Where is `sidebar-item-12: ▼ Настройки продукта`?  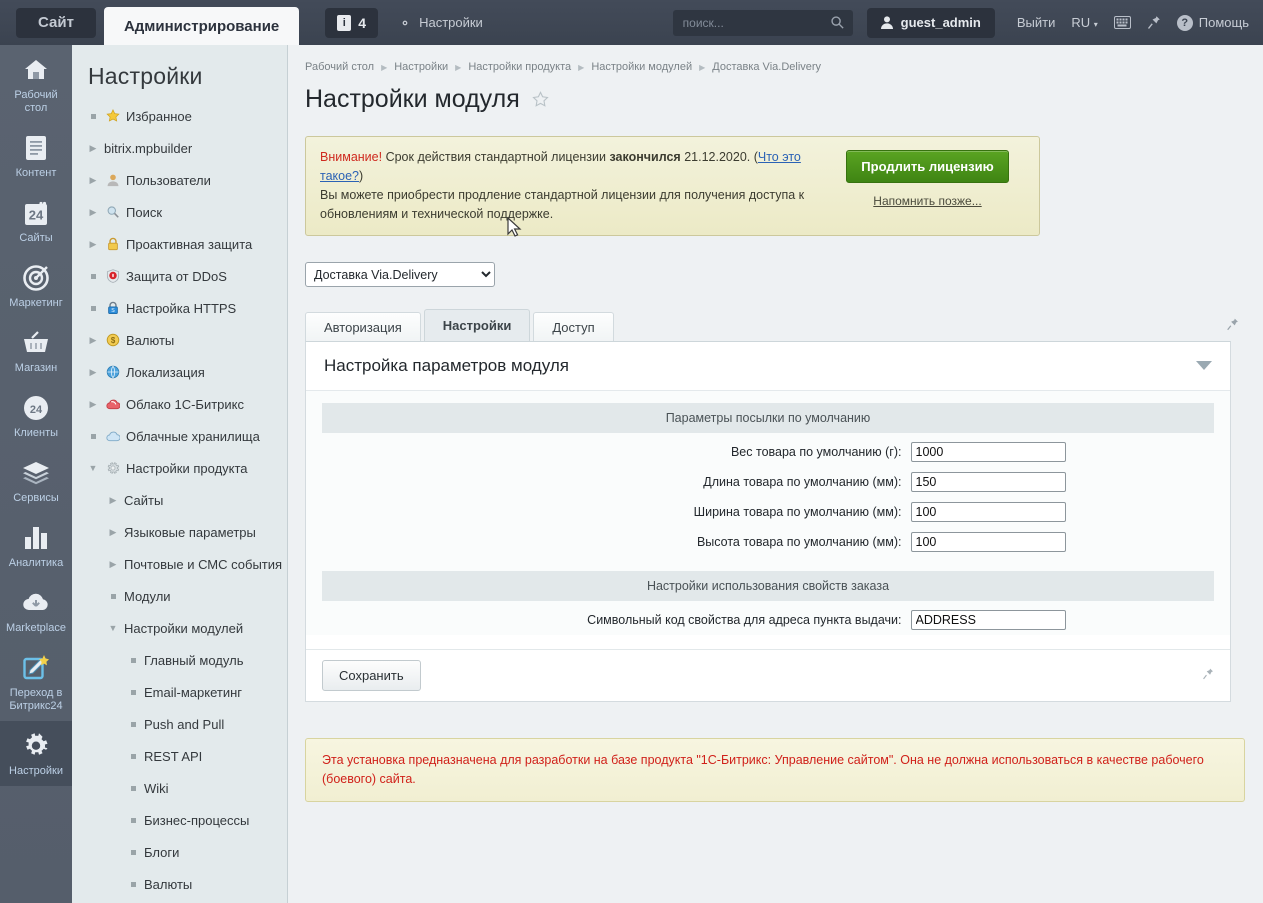
sidebar-item-12: ▼ Настройки продукта is located at coordinates (179, 468).